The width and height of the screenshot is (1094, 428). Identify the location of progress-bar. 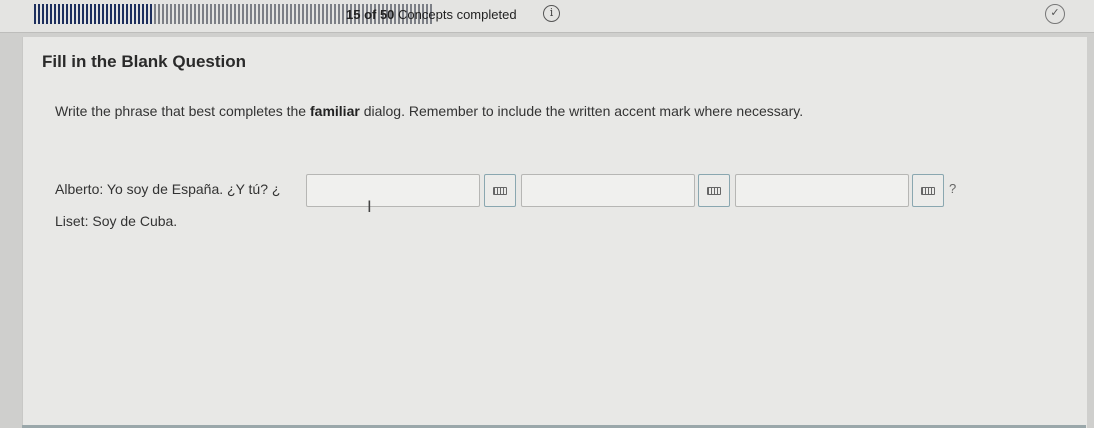
(233, 14).